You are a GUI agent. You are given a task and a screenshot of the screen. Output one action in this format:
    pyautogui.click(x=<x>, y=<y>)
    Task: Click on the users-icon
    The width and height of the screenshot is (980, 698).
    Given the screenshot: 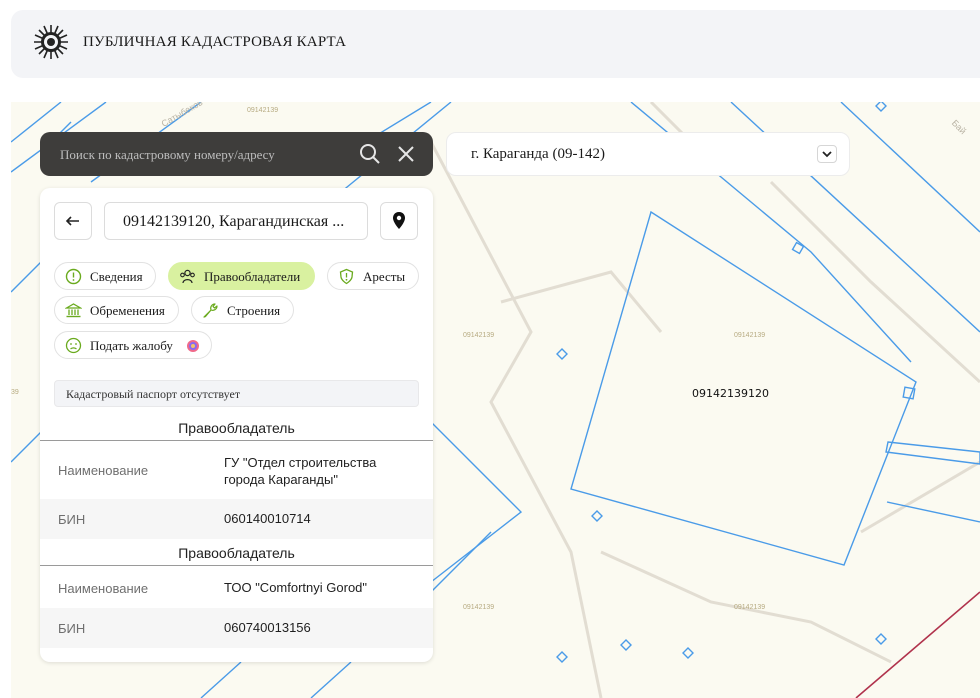 What is the action you would take?
    pyautogui.click(x=187, y=276)
    